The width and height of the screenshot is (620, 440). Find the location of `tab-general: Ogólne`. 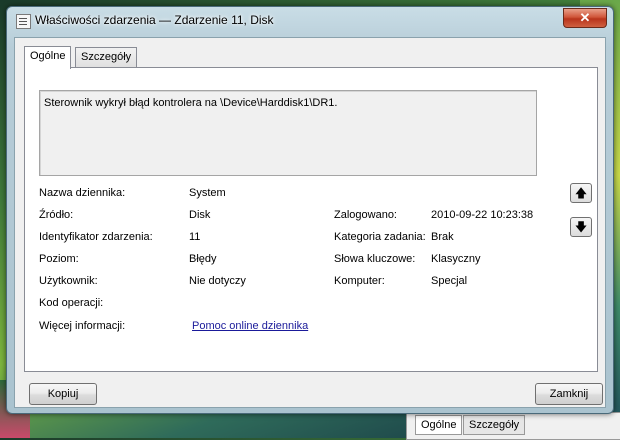

tab-general: Ogólne is located at coordinates (48, 57).